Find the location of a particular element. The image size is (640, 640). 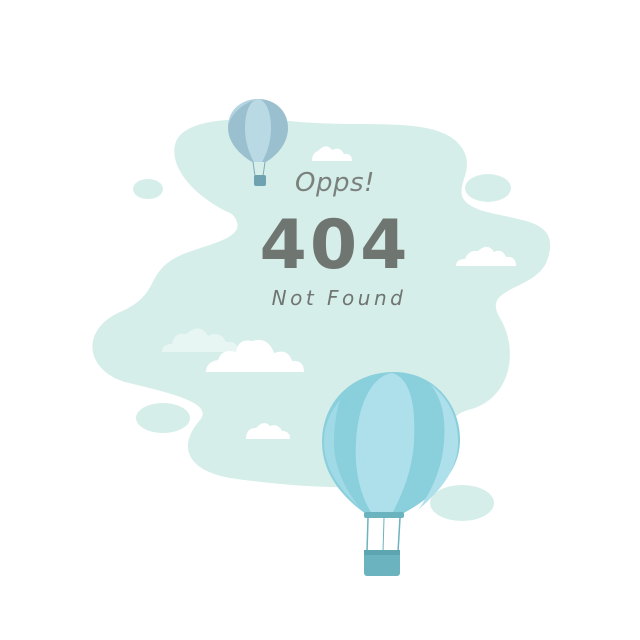

error-code: 404 is located at coordinates (335, 245).